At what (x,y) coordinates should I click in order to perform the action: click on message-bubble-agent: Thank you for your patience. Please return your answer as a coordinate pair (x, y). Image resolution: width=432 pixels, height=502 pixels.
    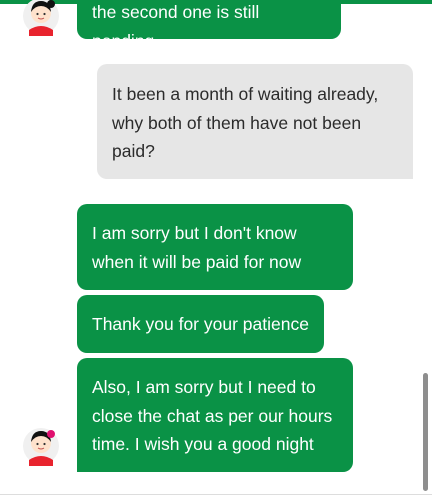
    Looking at the image, I should click on (200, 324).